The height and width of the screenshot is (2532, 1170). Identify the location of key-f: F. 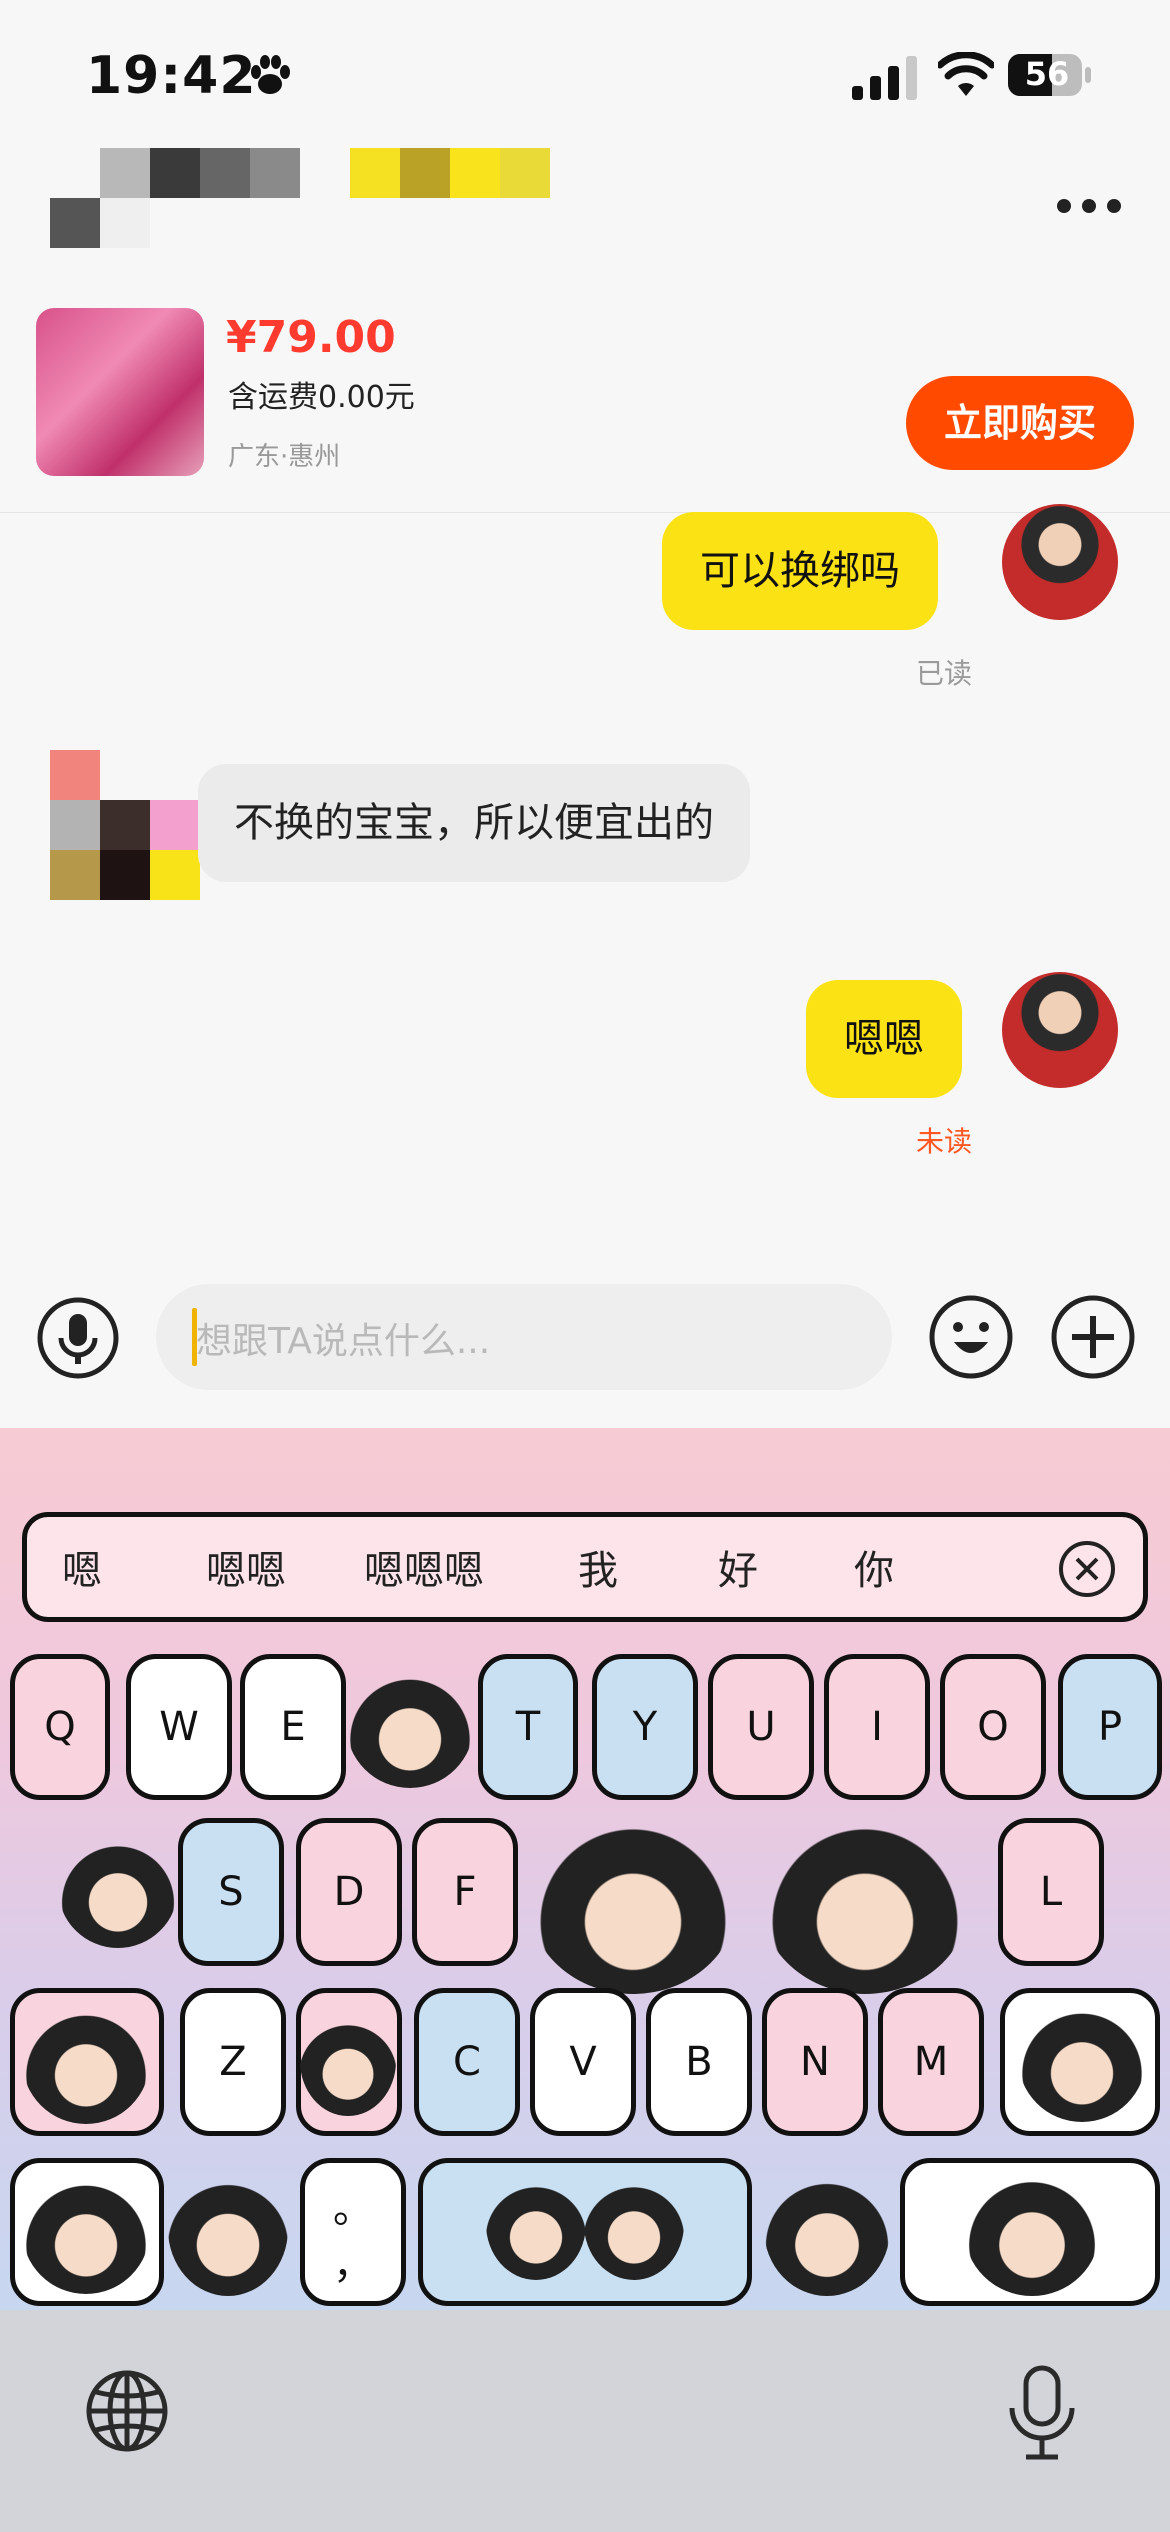
(465, 1892).